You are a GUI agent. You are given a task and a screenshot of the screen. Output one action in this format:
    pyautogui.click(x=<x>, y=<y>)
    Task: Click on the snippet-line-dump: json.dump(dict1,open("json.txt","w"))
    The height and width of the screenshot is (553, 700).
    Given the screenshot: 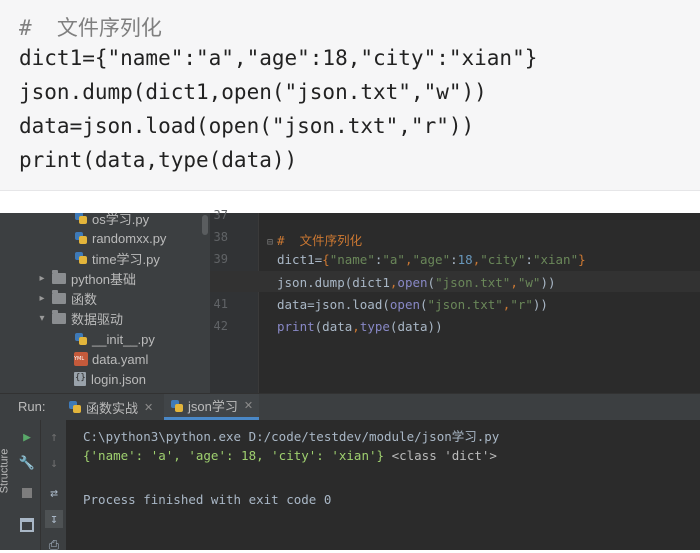 What is the action you would take?
    pyautogui.click(x=253, y=92)
    